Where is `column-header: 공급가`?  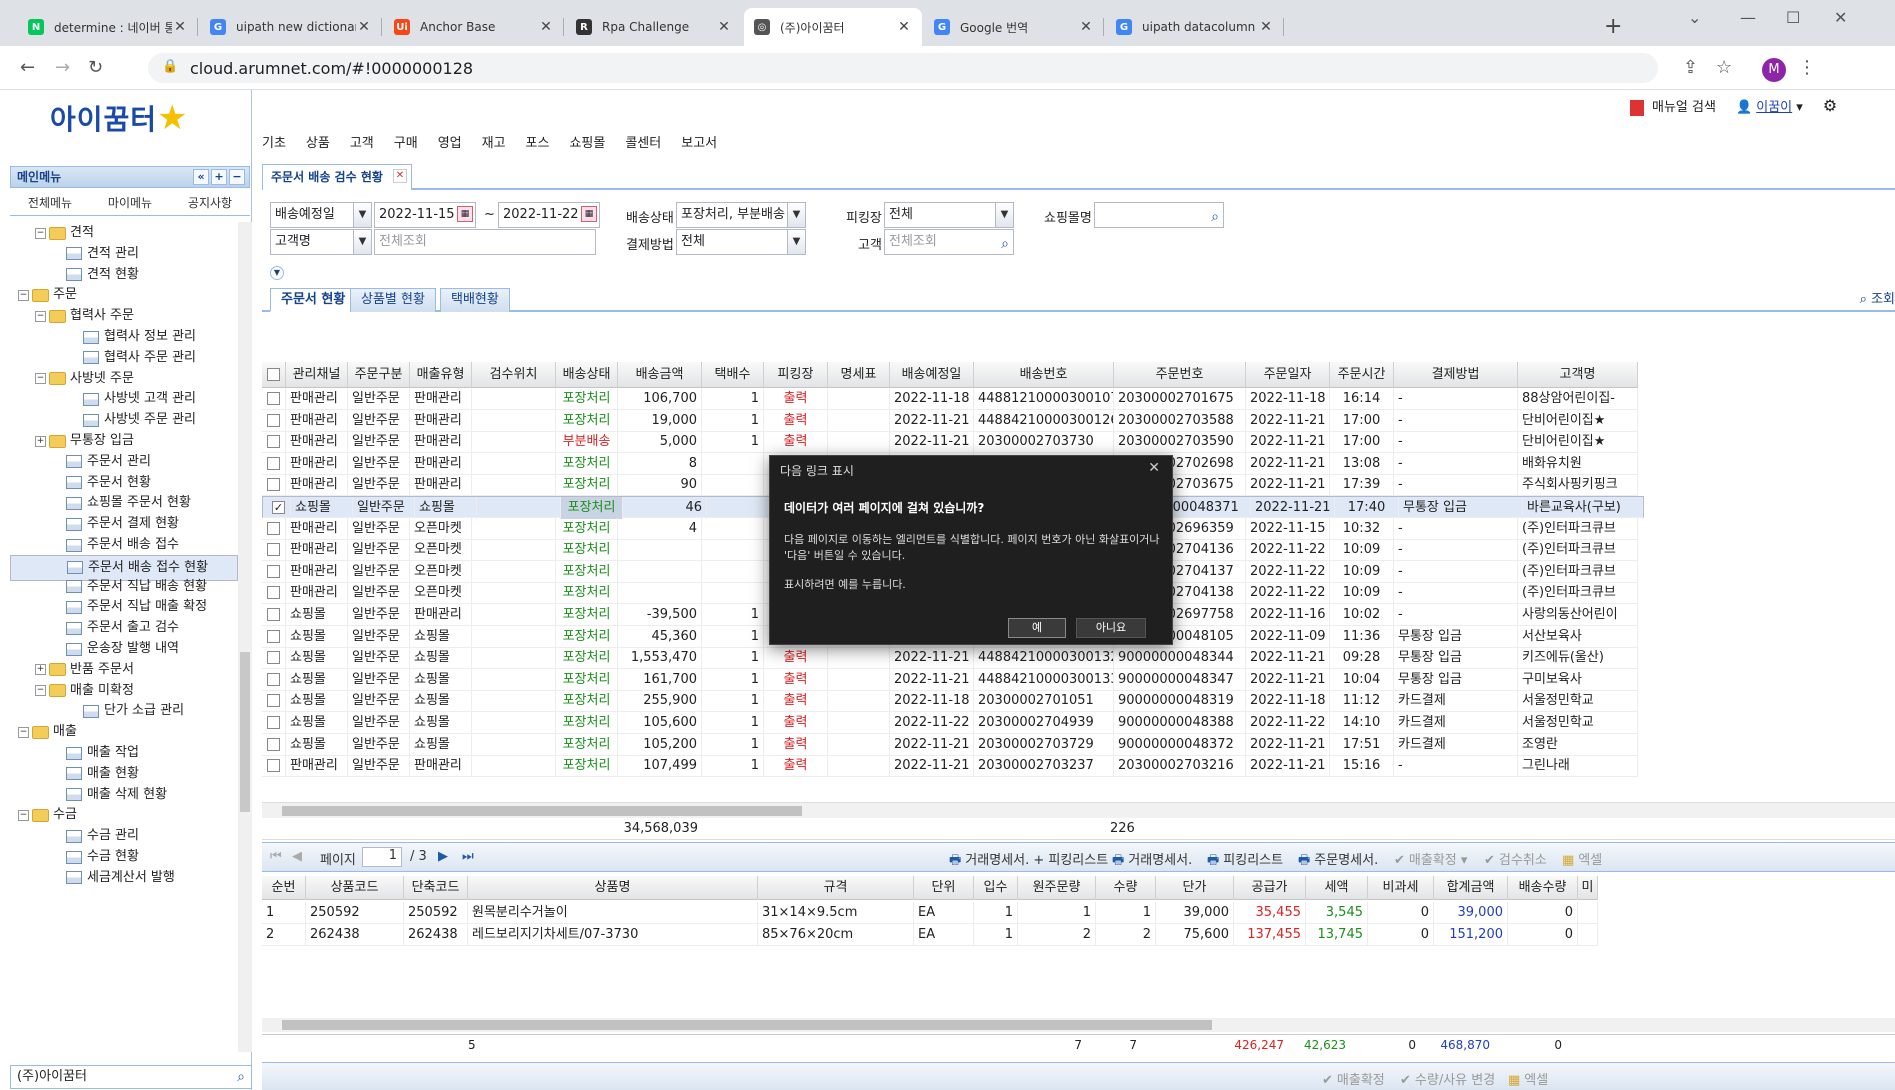 column-header: 공급가 is located at coordinates (1270, 888).